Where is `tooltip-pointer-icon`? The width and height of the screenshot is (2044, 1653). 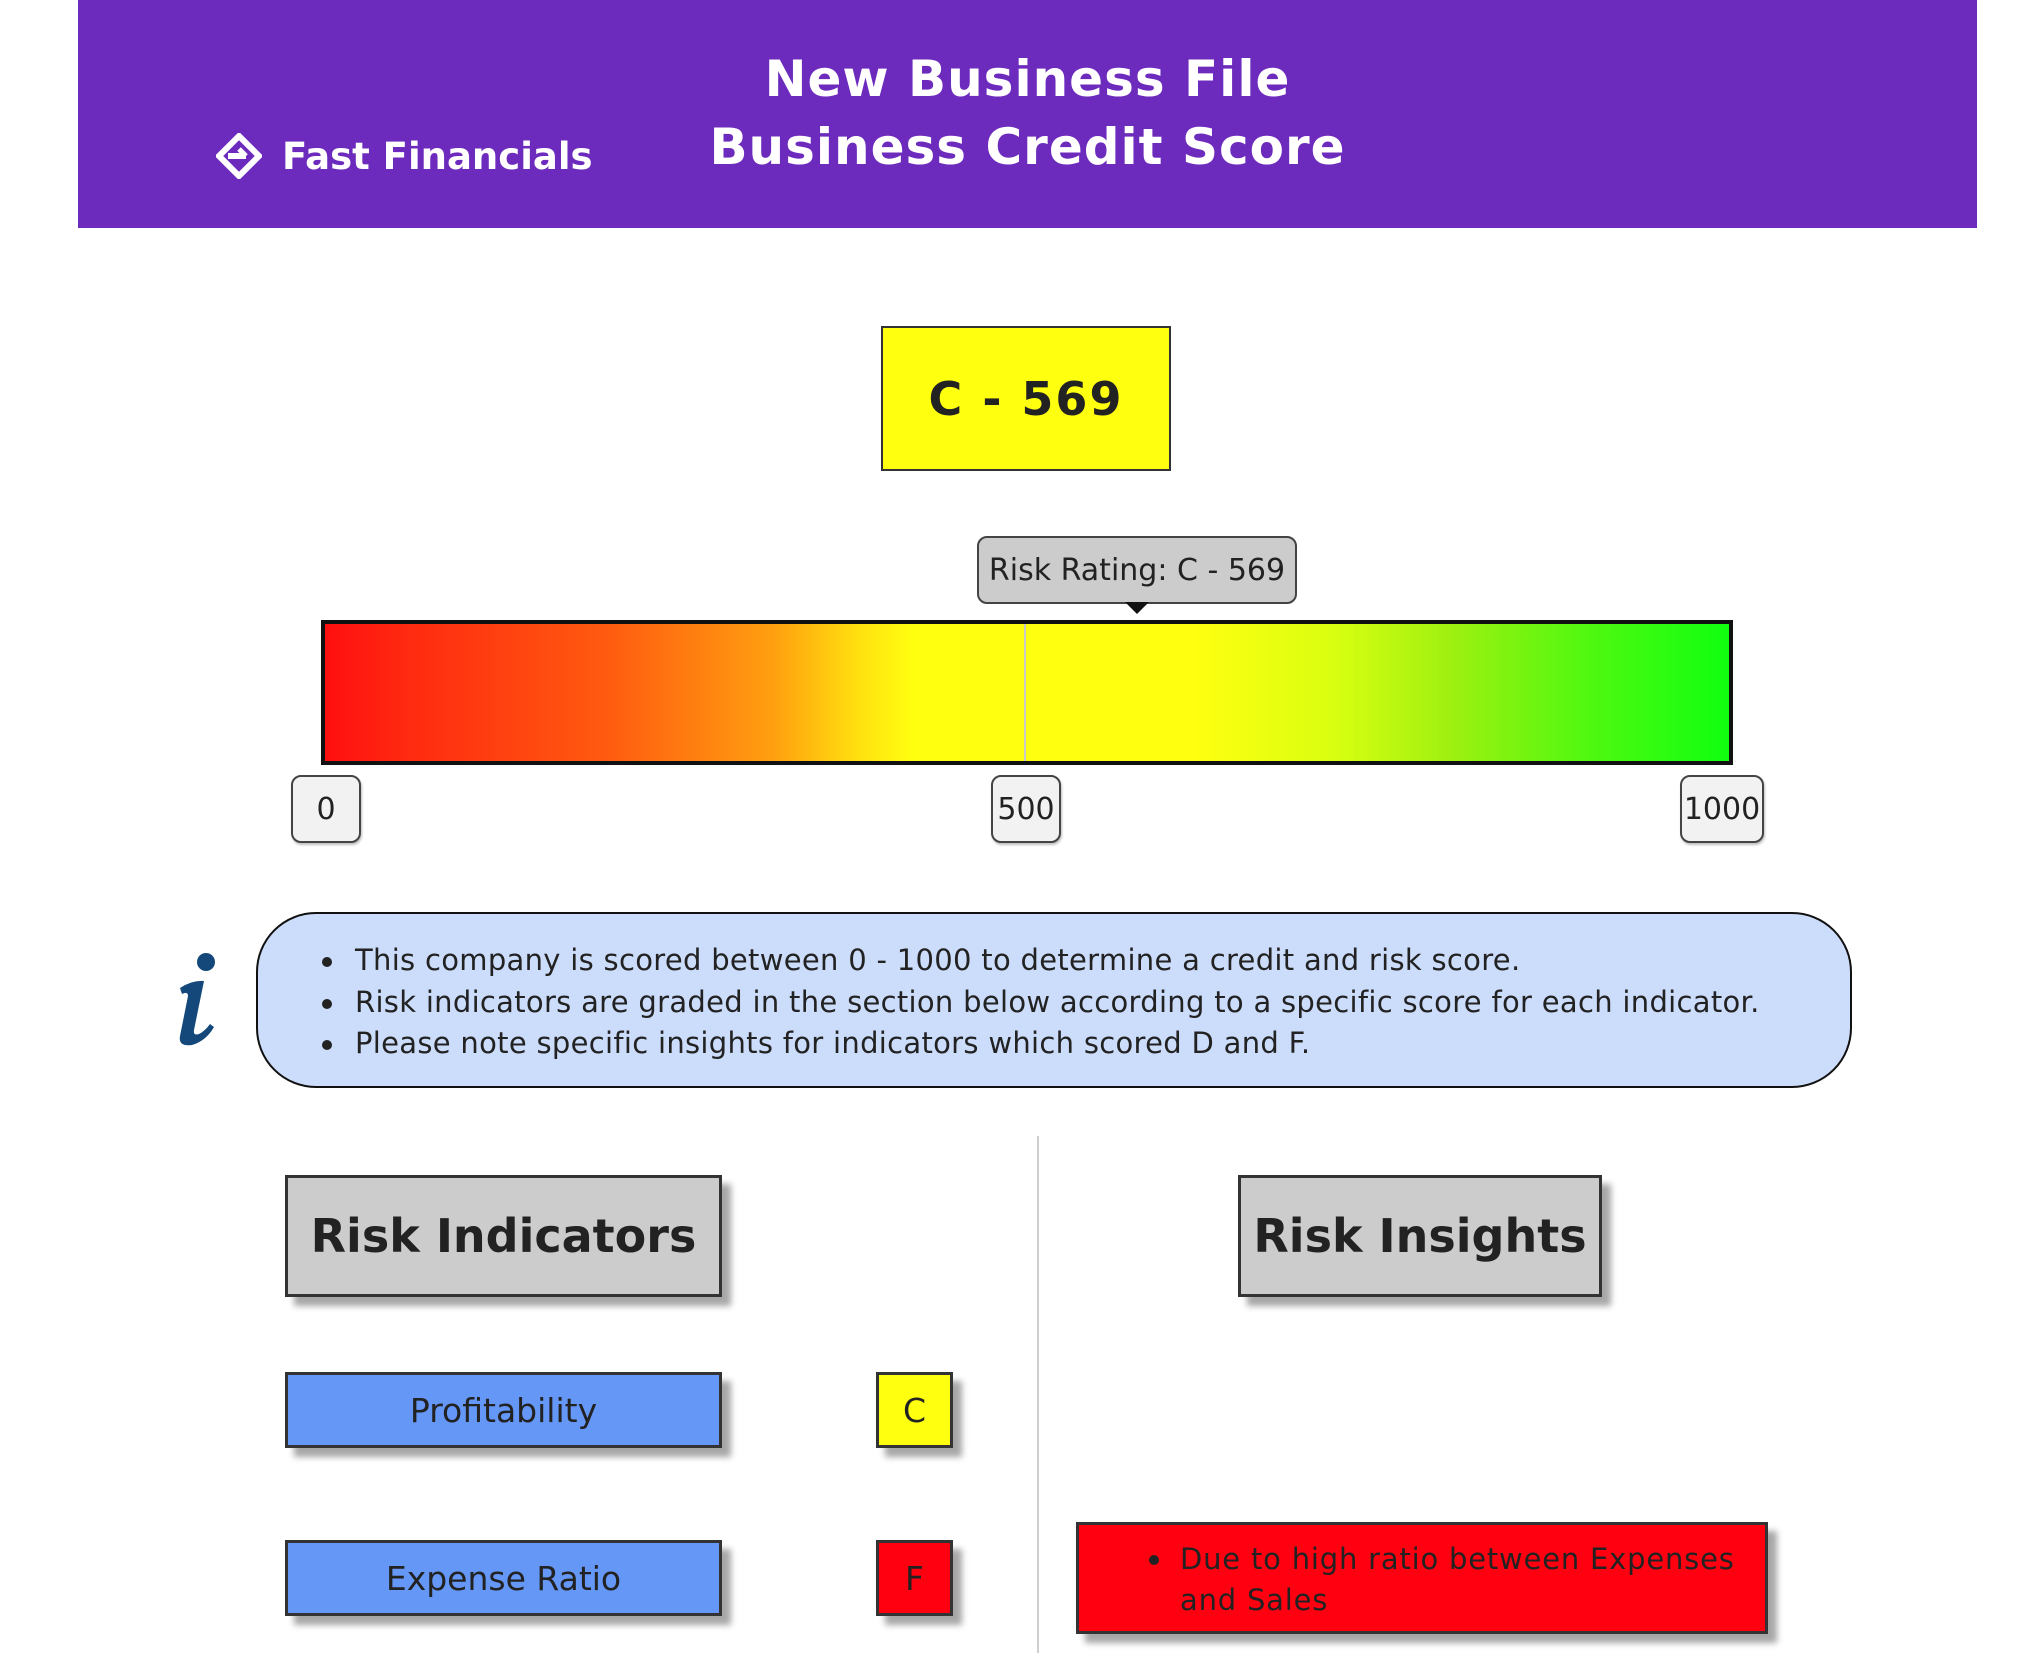
tooltip-pointer-icon is located at coordinates (1137, 608).